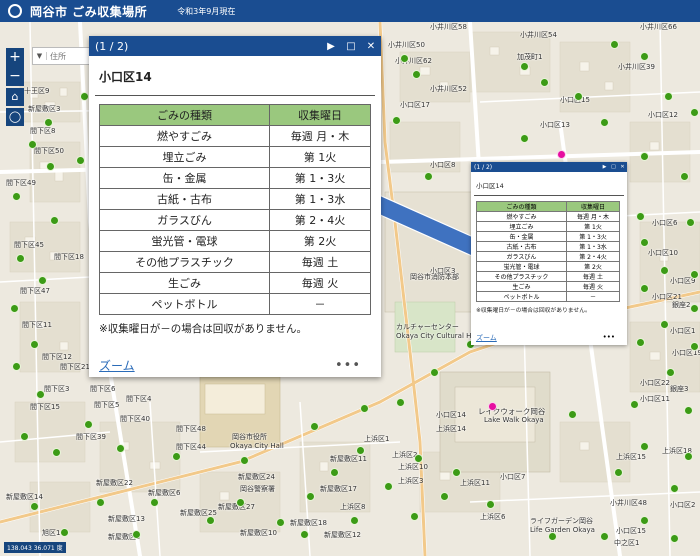 This screenshot has height=556, width=700. What do you see at coordinates (184, 262) in the screenshot?
I see `garbage-type: その他プラスチック` at bounding box center [184, 262].